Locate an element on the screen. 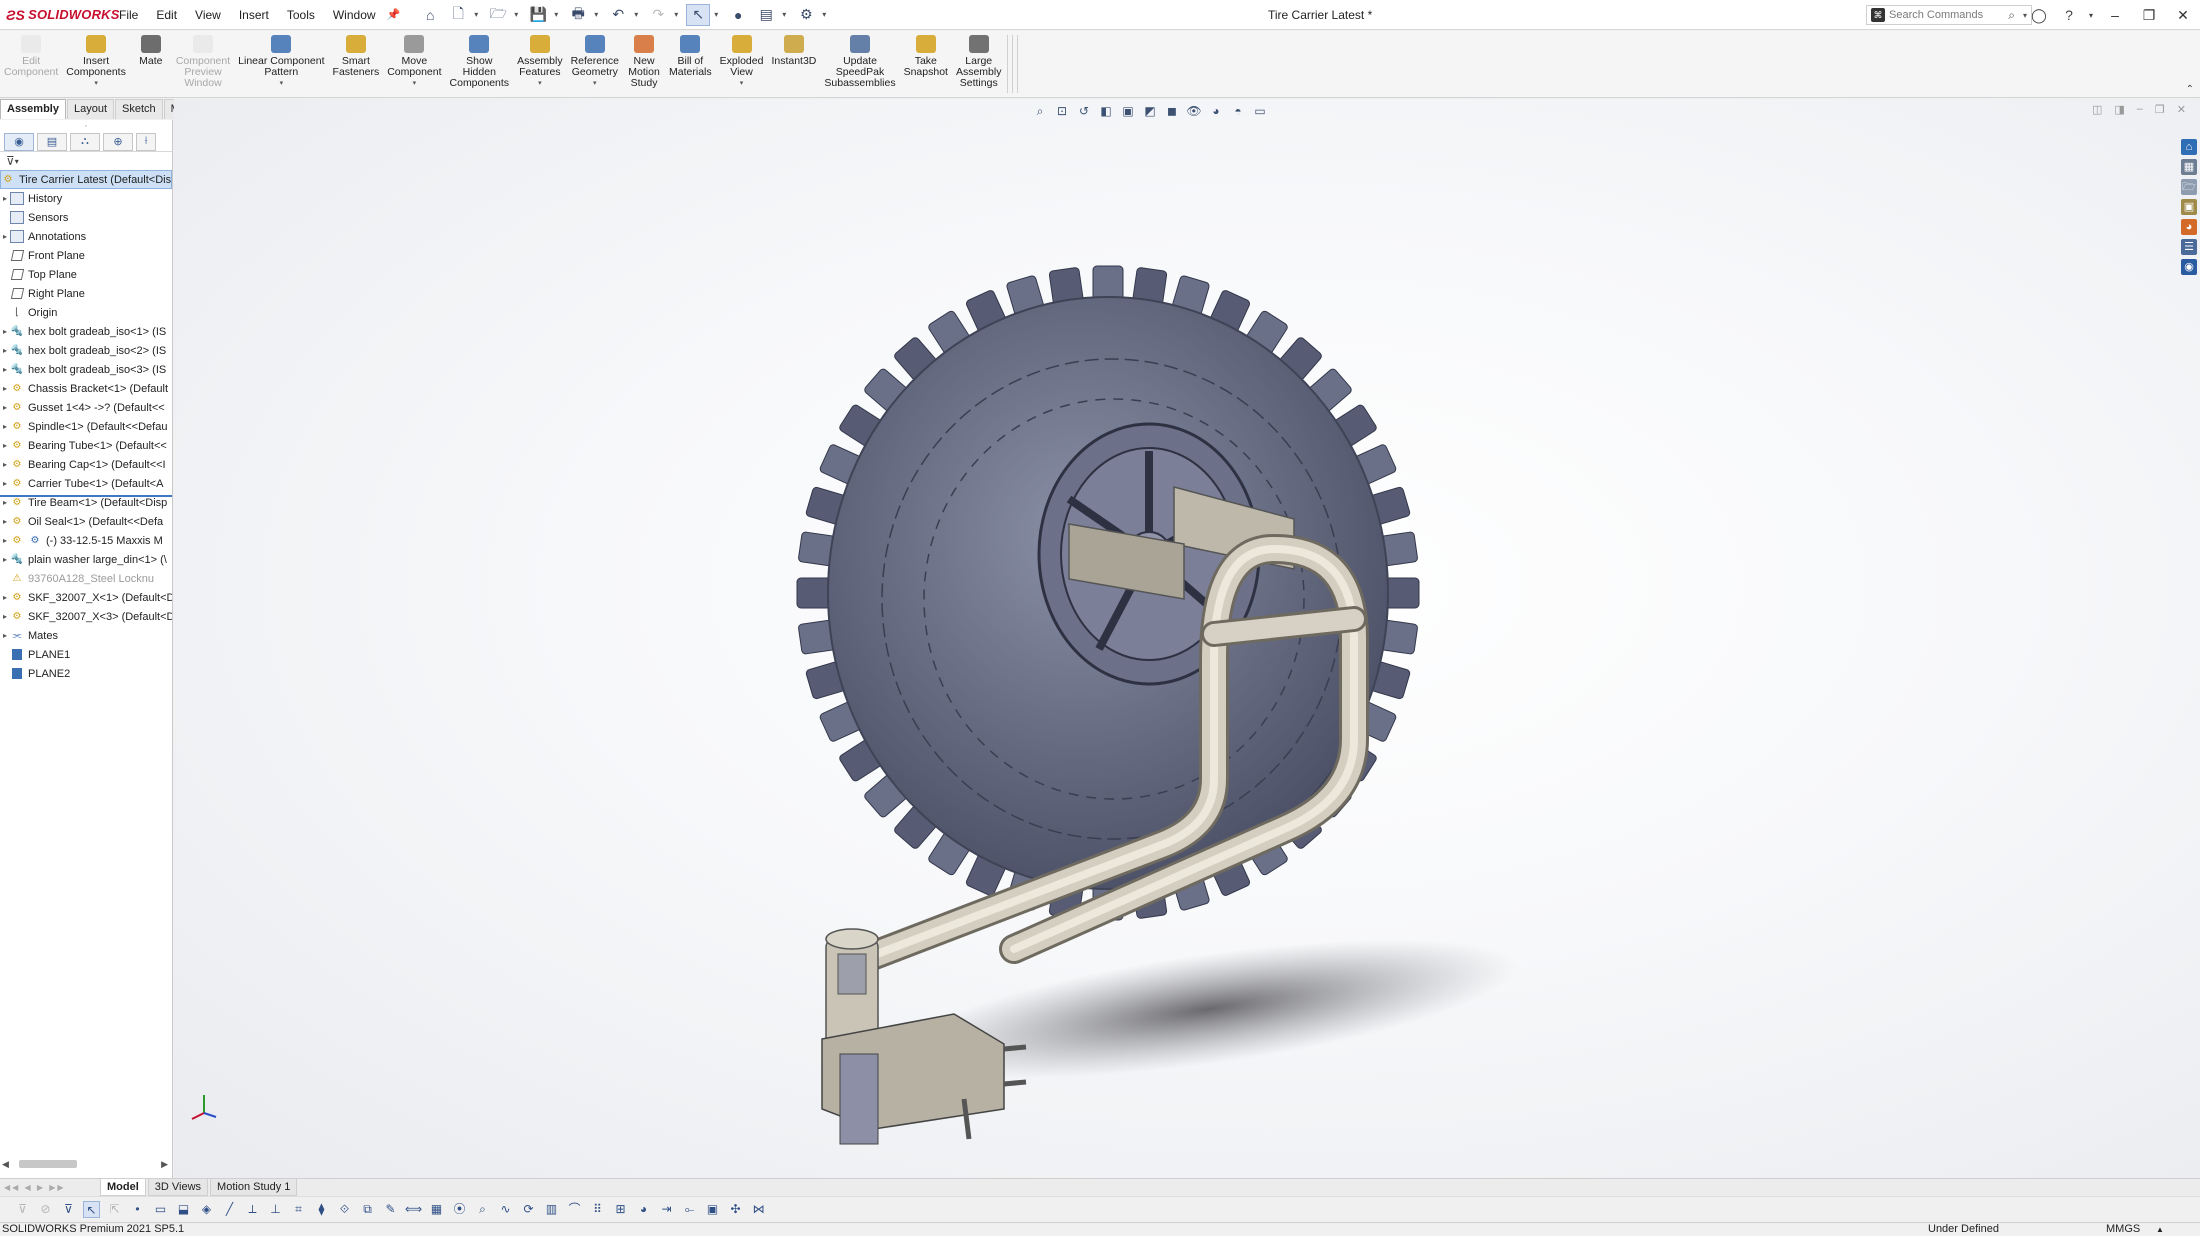 The image size is (2200, 1236). file-props-dropdown-icon: ▾ is located at coordinates (786, 14).